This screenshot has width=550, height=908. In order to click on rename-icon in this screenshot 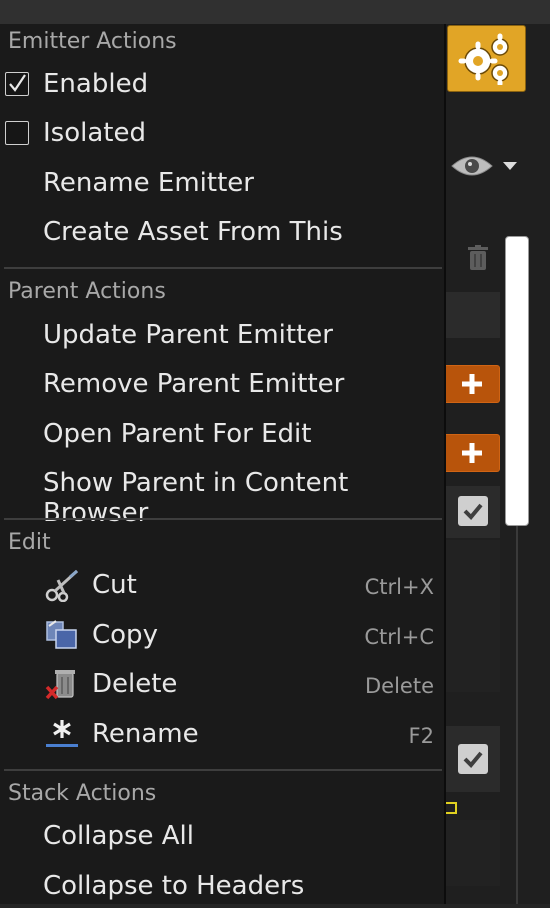, I will do `click(62, 733)`.